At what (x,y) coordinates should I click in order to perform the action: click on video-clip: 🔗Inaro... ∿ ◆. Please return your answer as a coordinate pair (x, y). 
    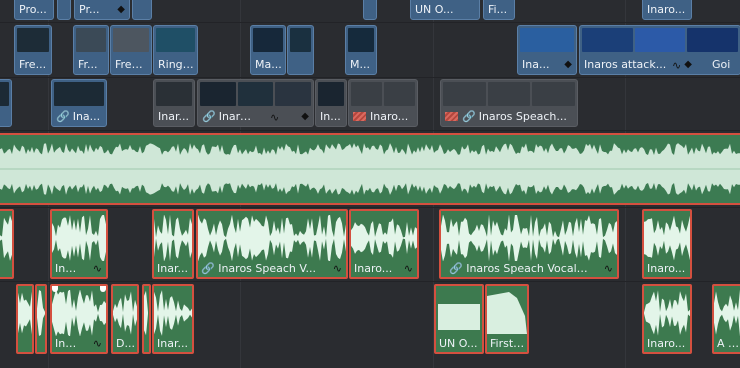
    Looking at the image, I should click on (255, 103).